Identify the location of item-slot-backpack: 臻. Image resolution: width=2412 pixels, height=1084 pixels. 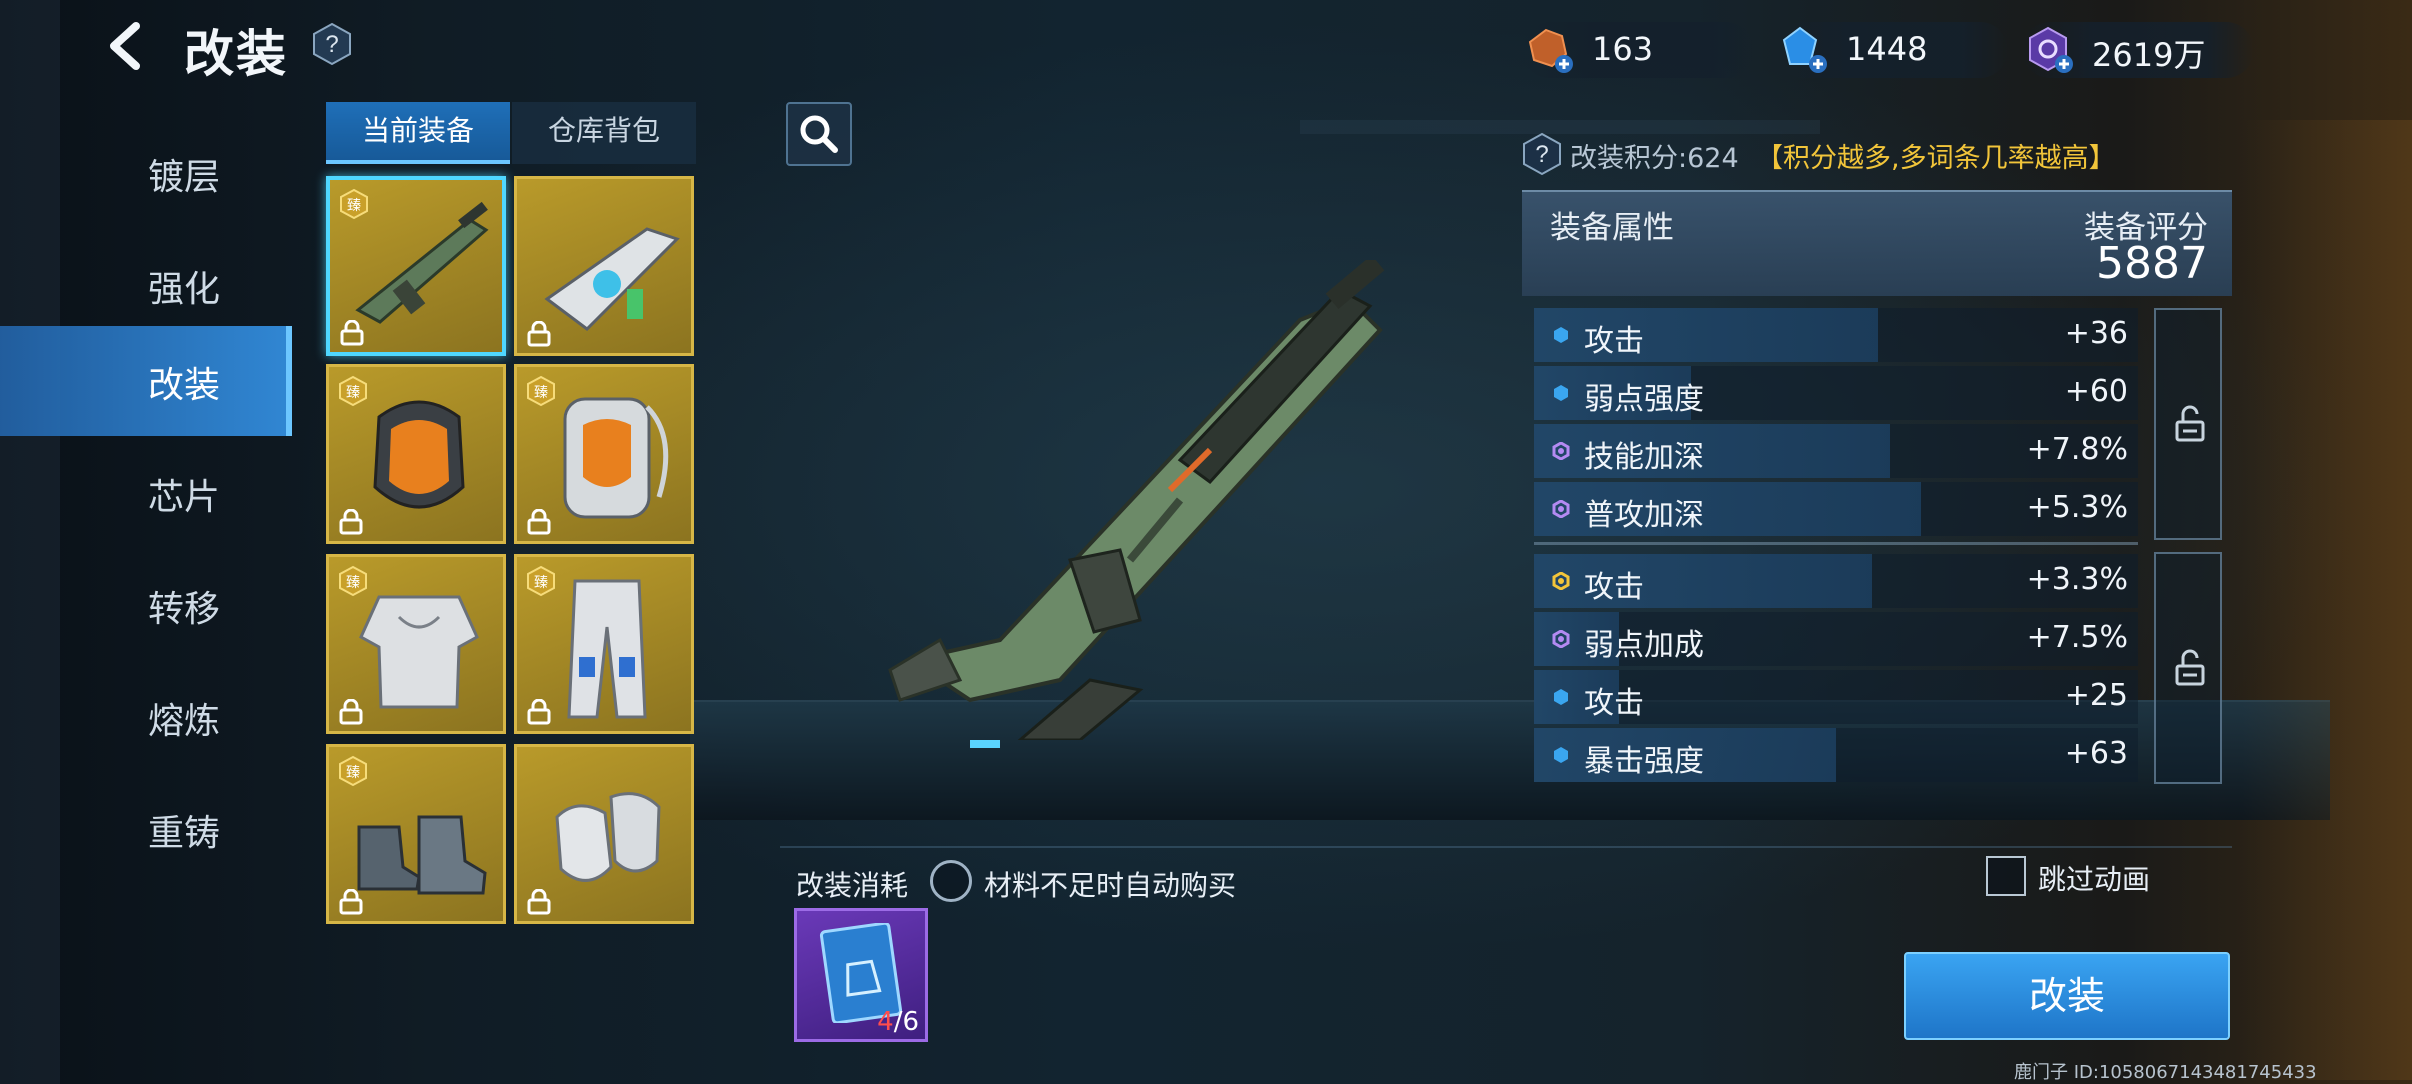
(604, 454).